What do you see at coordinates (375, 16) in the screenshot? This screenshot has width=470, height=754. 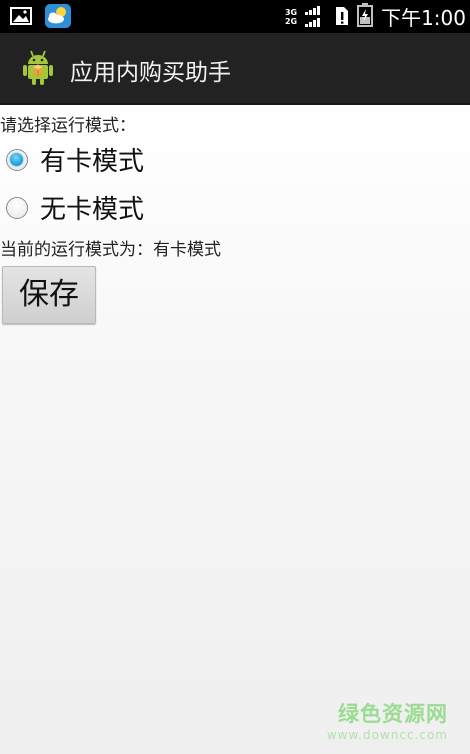 I see `status-bar-system: 3G 2G 下午1:00` at bounding box center [375, 16].